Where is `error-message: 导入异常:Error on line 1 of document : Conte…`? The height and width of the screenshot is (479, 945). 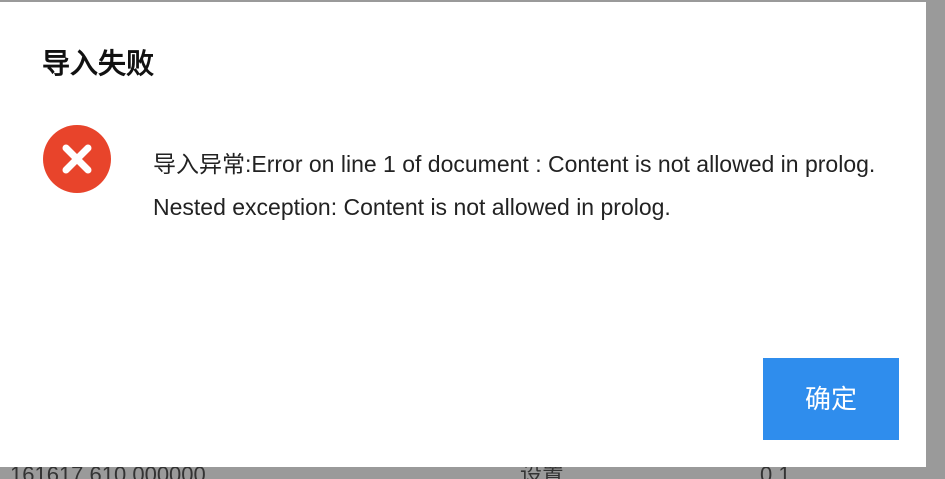 error-message: 导入异常:Error on line 1 of document : Conte… is located at coordinates (514, 185).